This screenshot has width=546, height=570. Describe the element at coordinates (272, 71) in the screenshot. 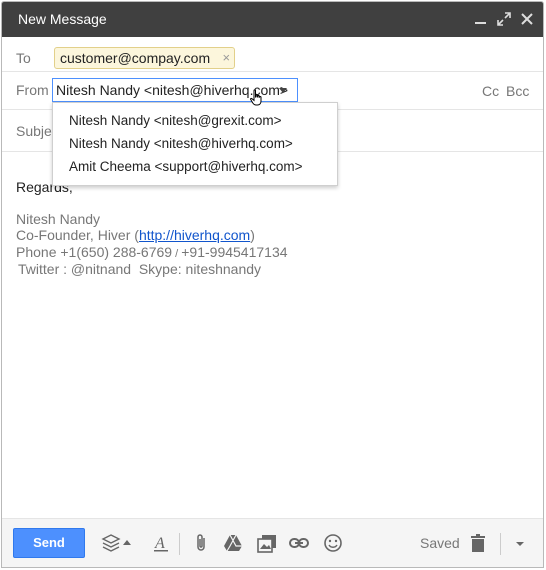

I see `to-divider` at that location.